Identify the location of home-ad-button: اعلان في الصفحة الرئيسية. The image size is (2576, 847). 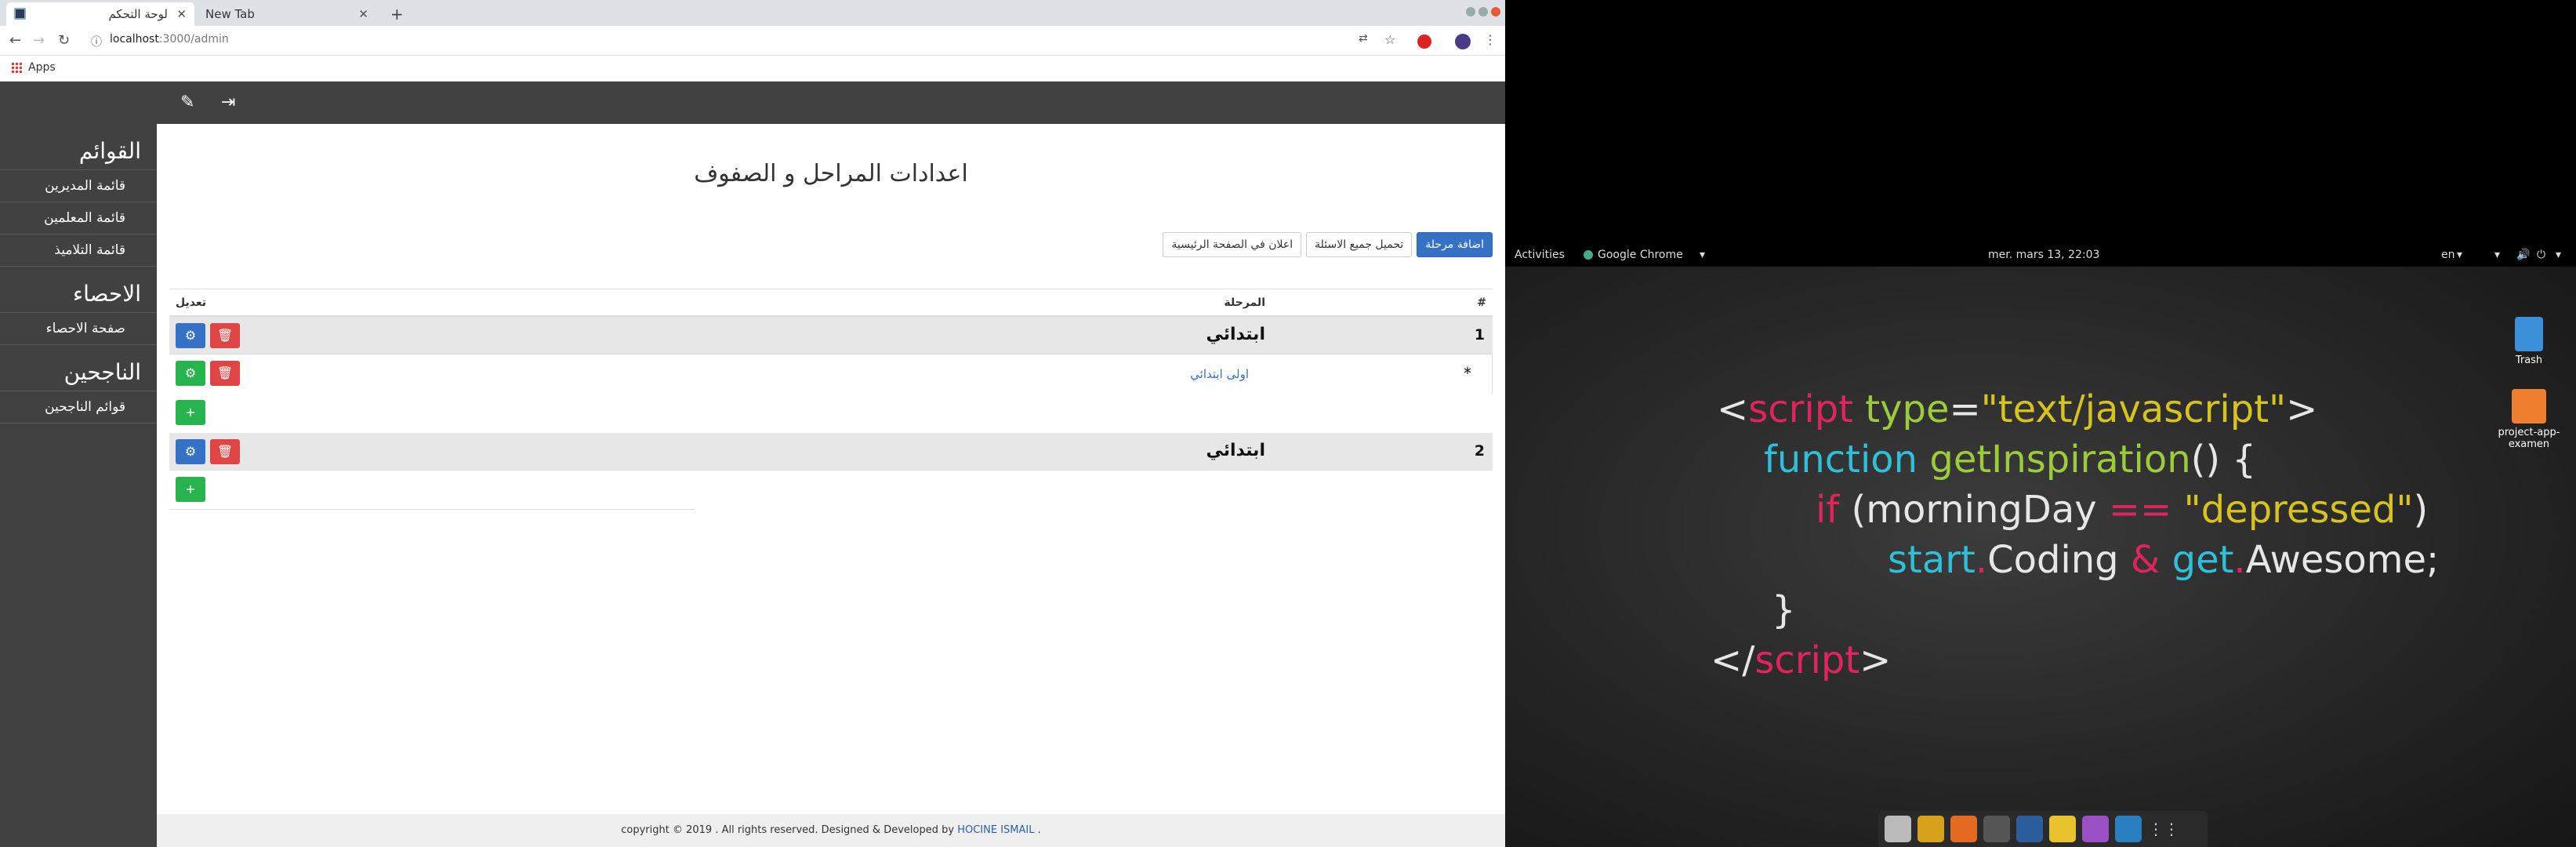
(1232, 244).